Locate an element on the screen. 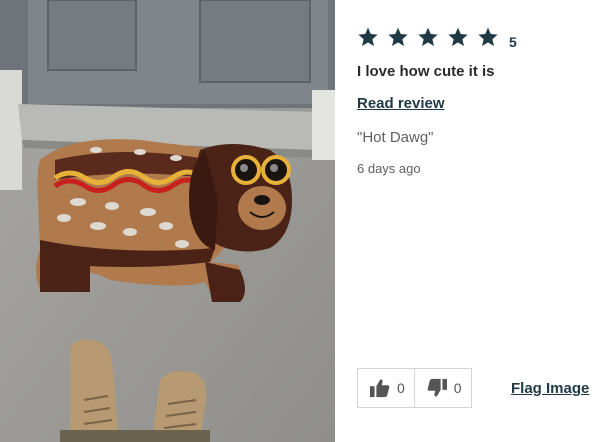  review-quote: "Hot Dawg" is located at coordinates (395, 137).